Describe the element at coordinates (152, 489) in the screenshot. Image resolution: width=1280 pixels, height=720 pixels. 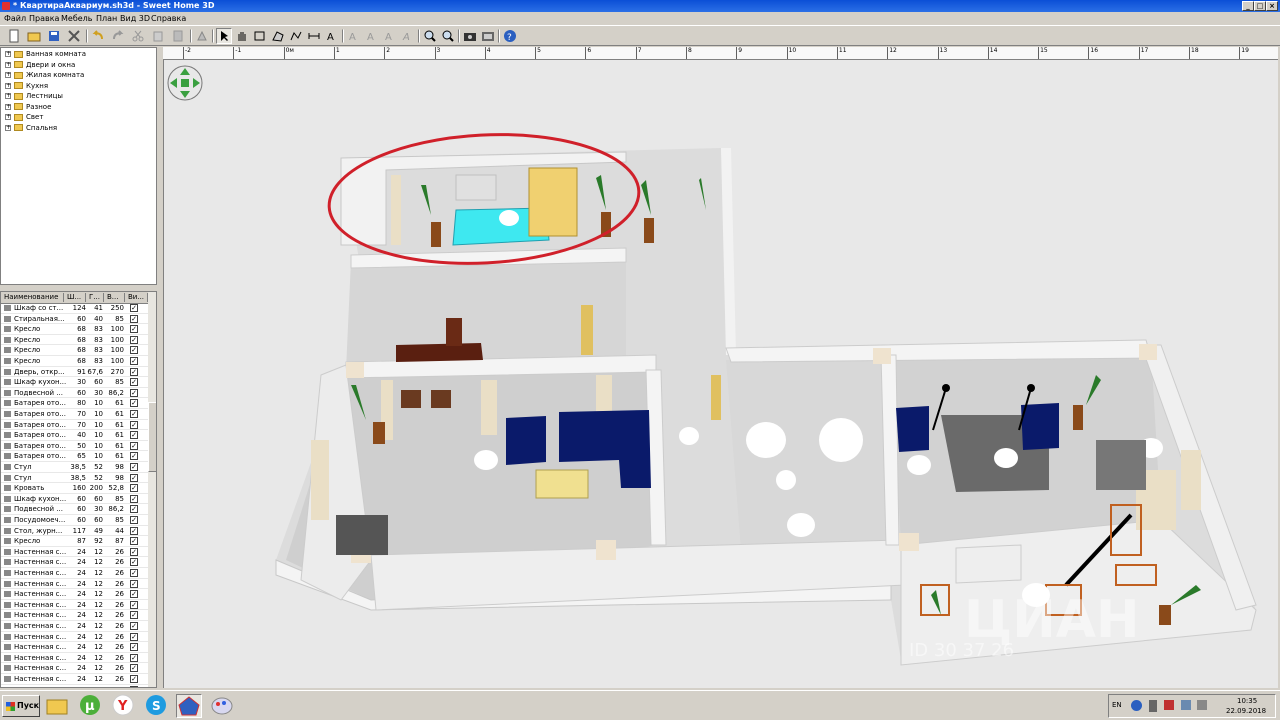
I see `table-scrollbar` at that location.